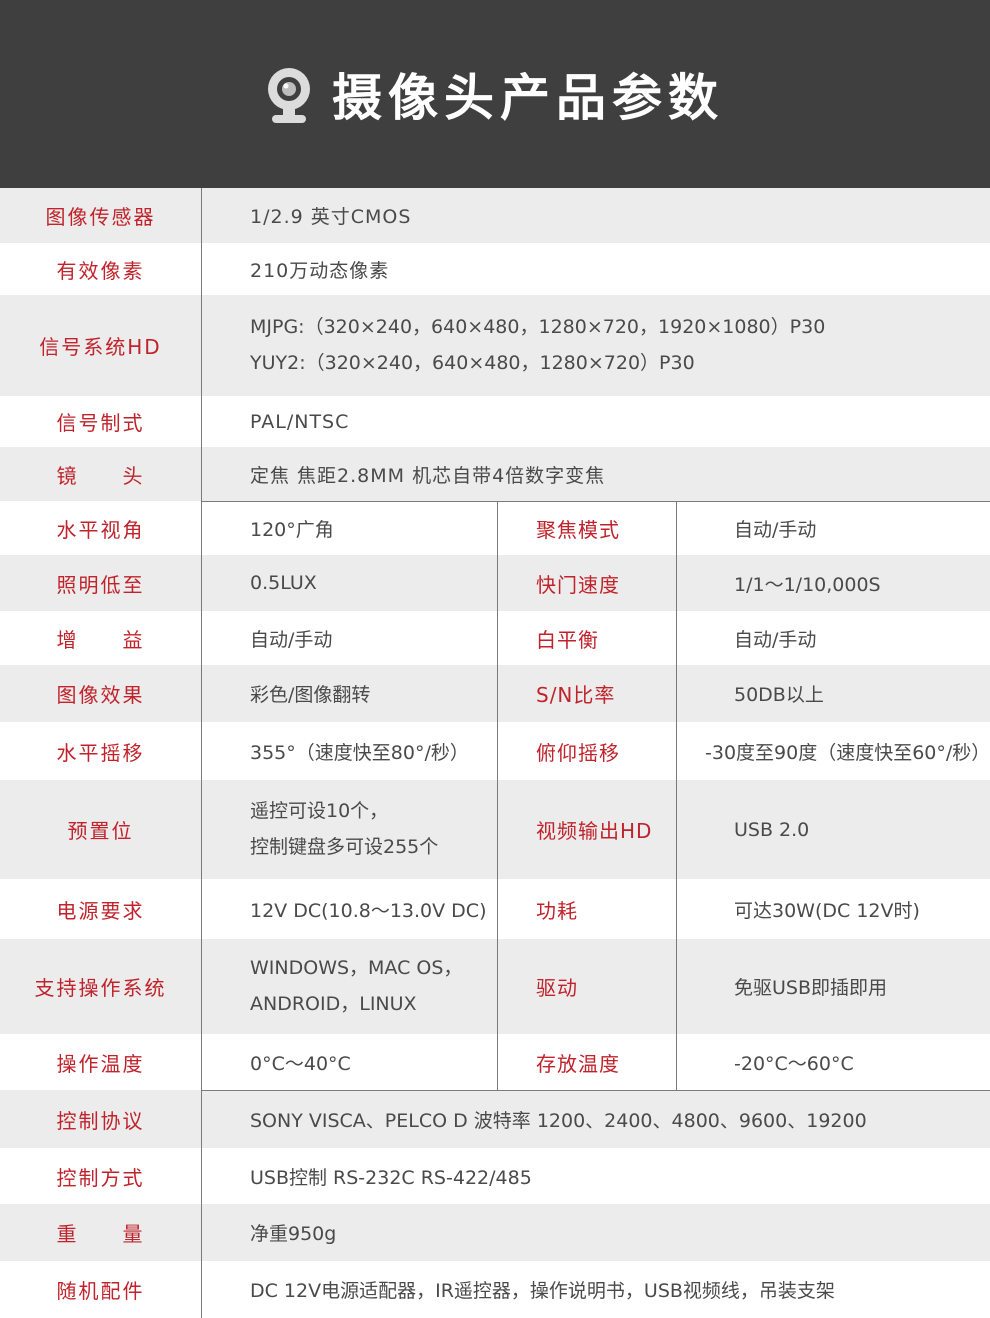  I want to click on spec-value: 1/2.9 英寸CMOS, so click(331, 217).